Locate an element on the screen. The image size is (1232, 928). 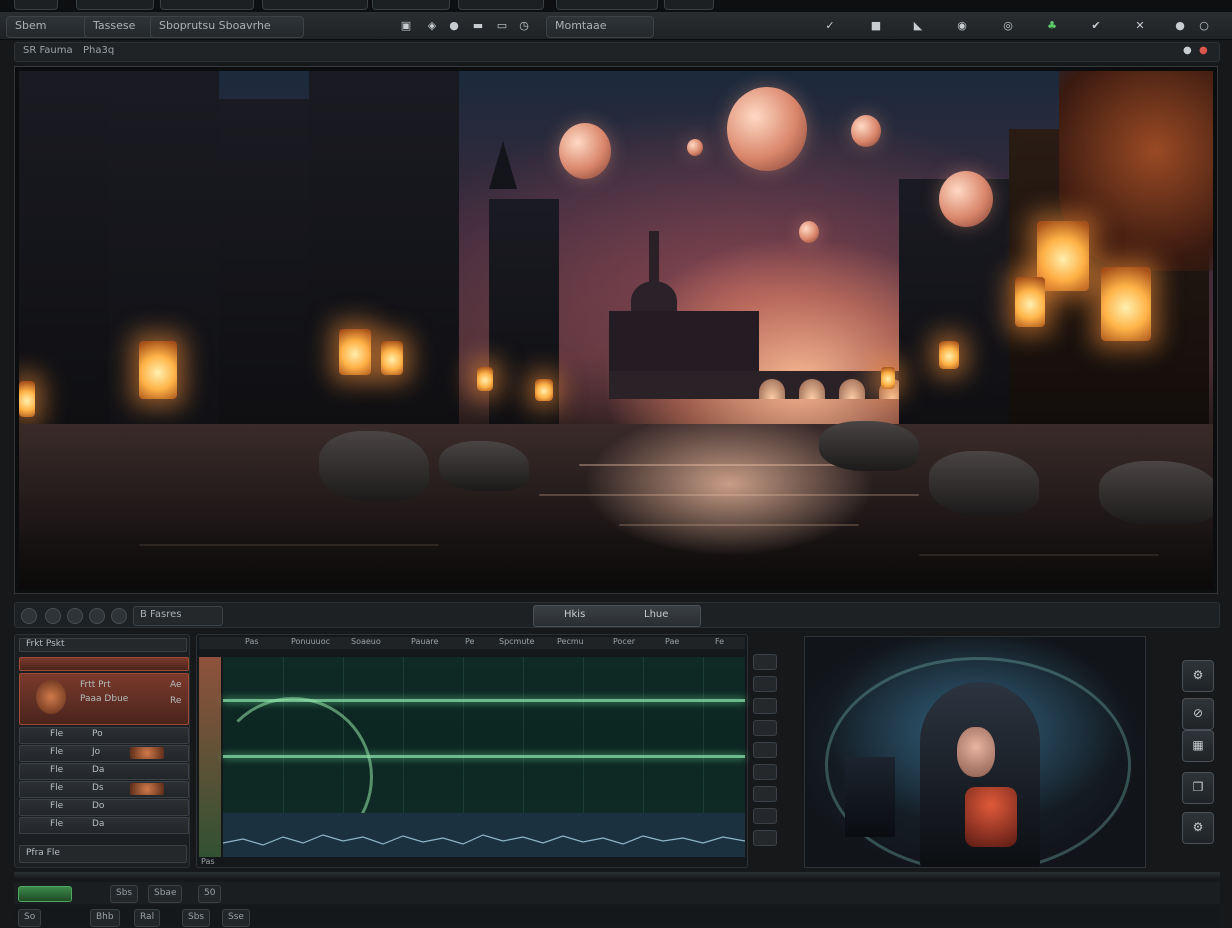
circle-icon: ○ is located at coordinates (1204, 26).